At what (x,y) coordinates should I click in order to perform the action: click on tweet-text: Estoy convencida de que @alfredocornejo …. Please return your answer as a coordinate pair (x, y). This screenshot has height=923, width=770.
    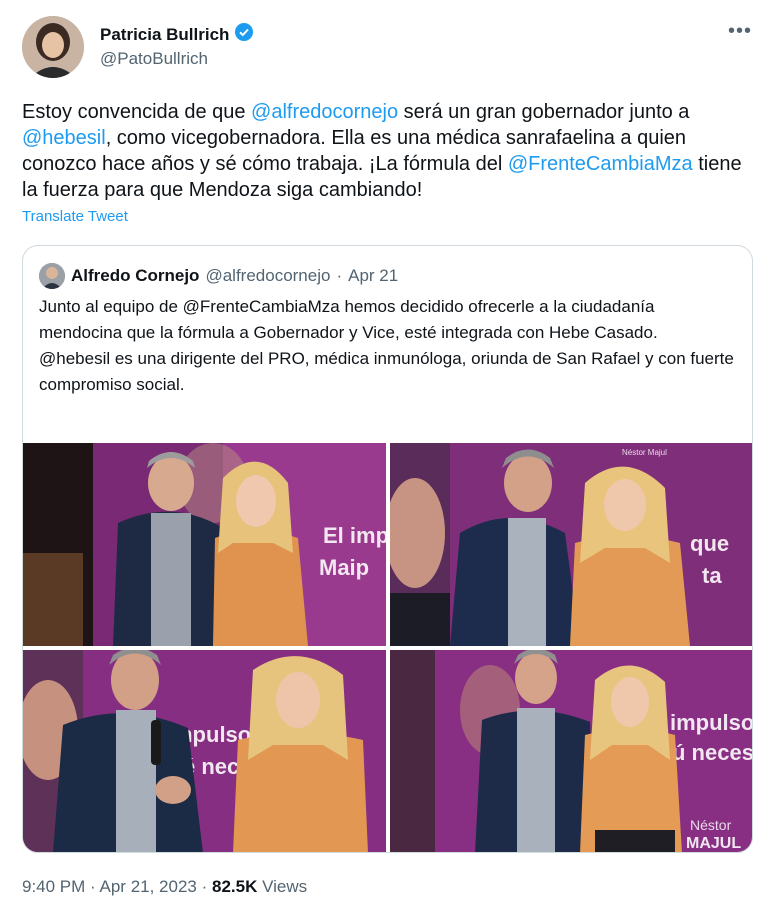
    Looking at the image, I should click on (387, 151).